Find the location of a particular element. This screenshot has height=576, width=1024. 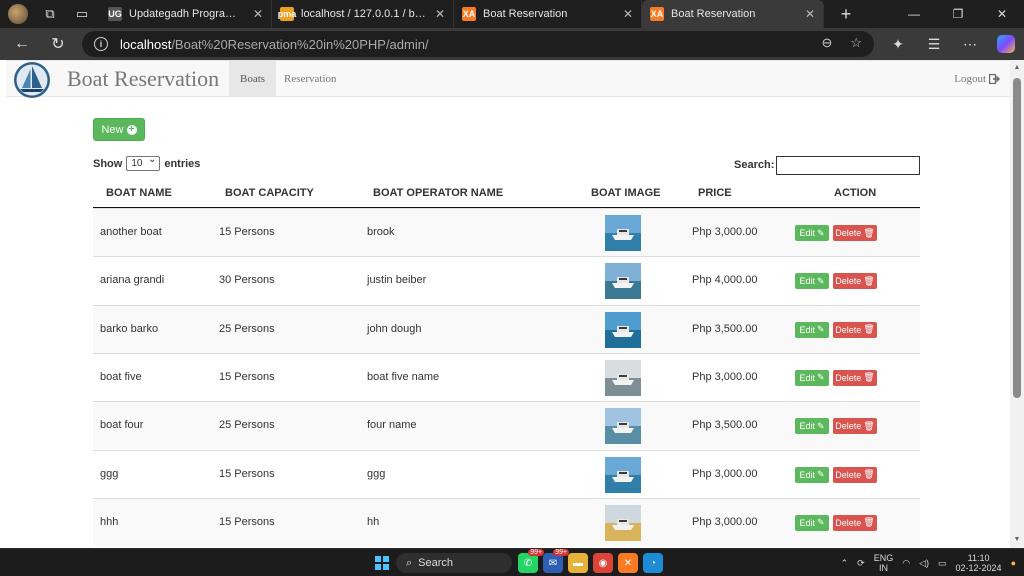

tab-title: Boat Reservation is located at coordinates (525, 14).